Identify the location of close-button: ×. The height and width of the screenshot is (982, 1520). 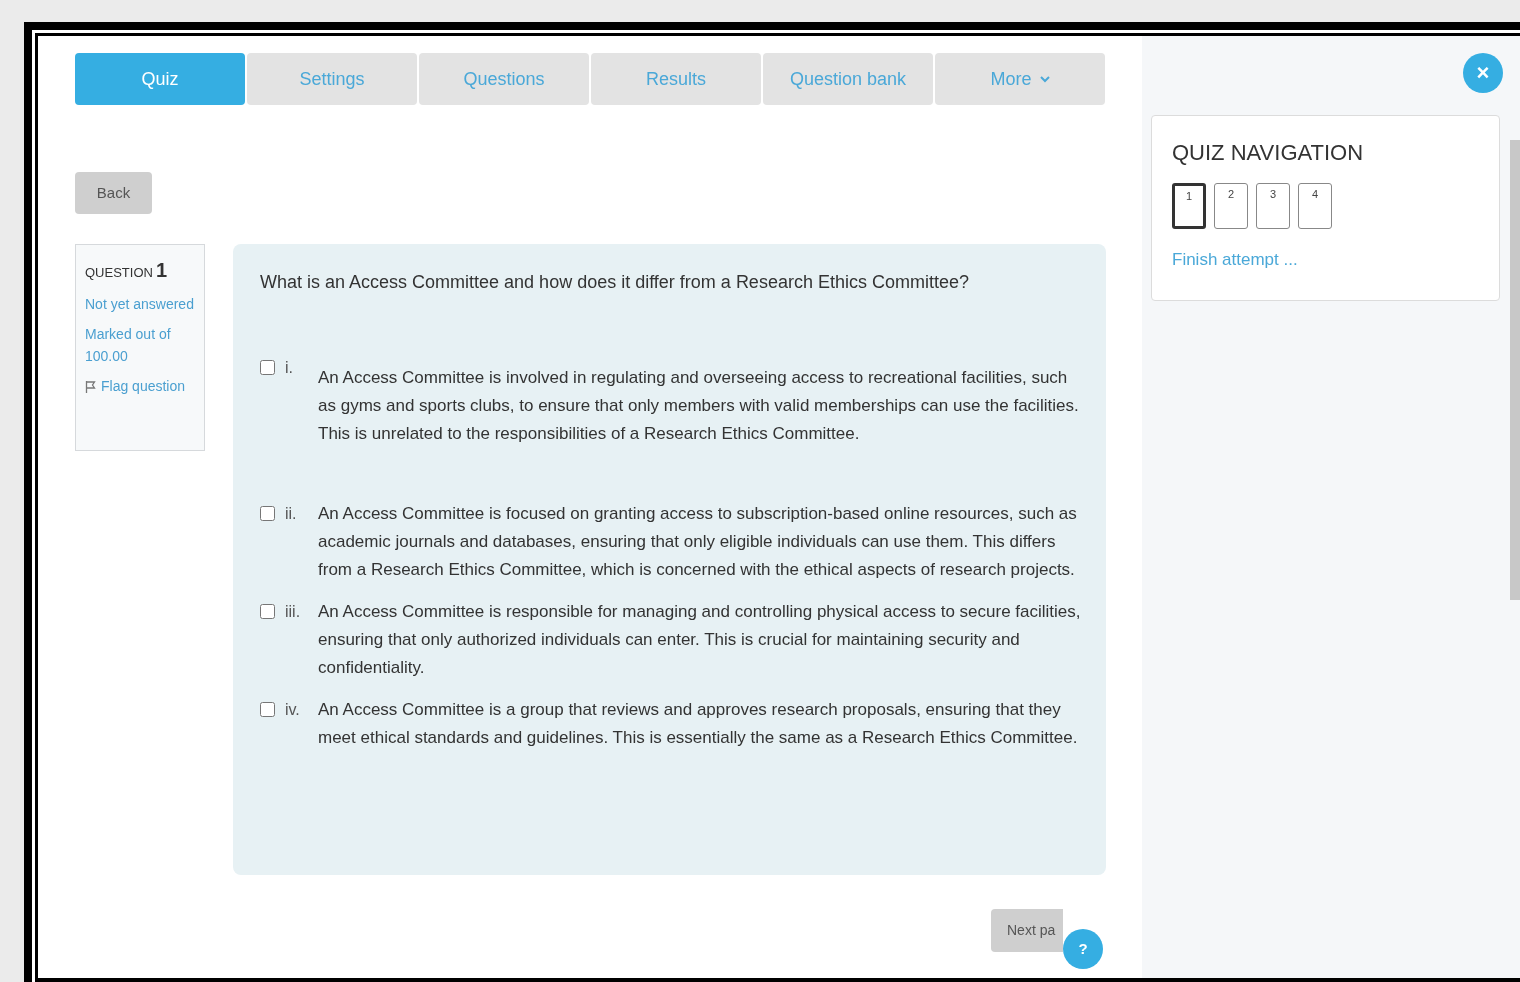
(1483, 73).